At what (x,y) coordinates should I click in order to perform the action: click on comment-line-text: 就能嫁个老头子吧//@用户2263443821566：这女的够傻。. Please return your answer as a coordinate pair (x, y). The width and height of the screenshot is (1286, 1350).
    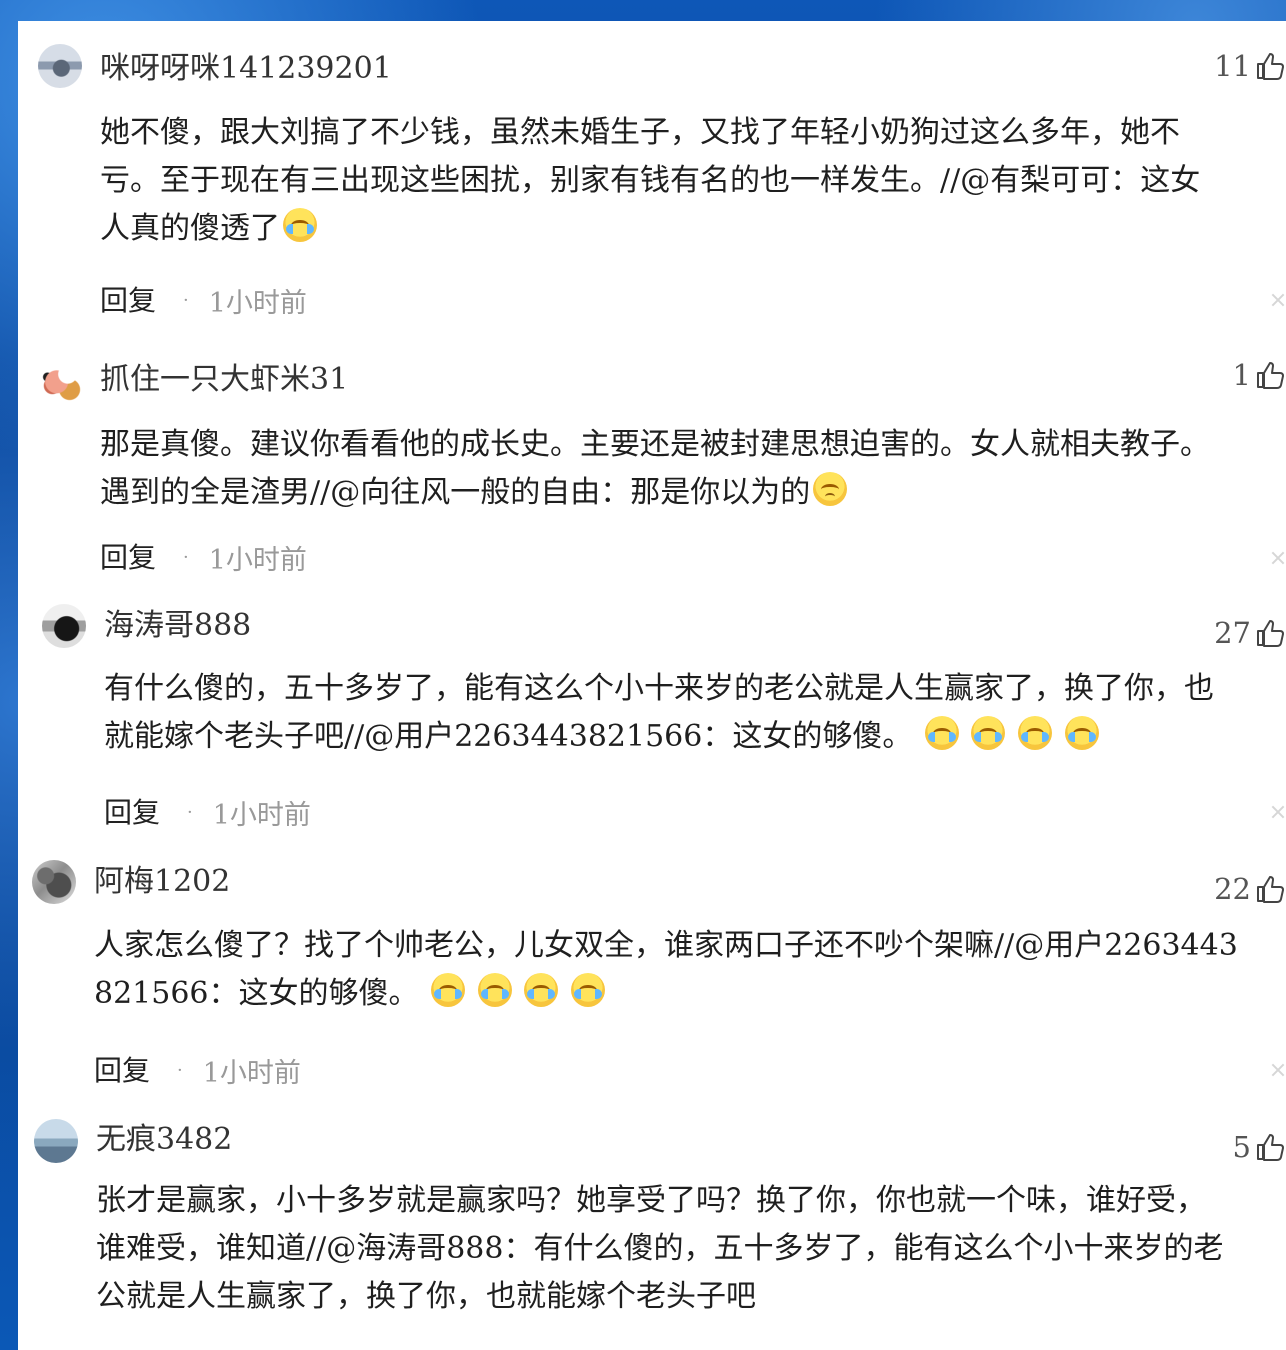
    Looking at the image, I should click on (508, 736).